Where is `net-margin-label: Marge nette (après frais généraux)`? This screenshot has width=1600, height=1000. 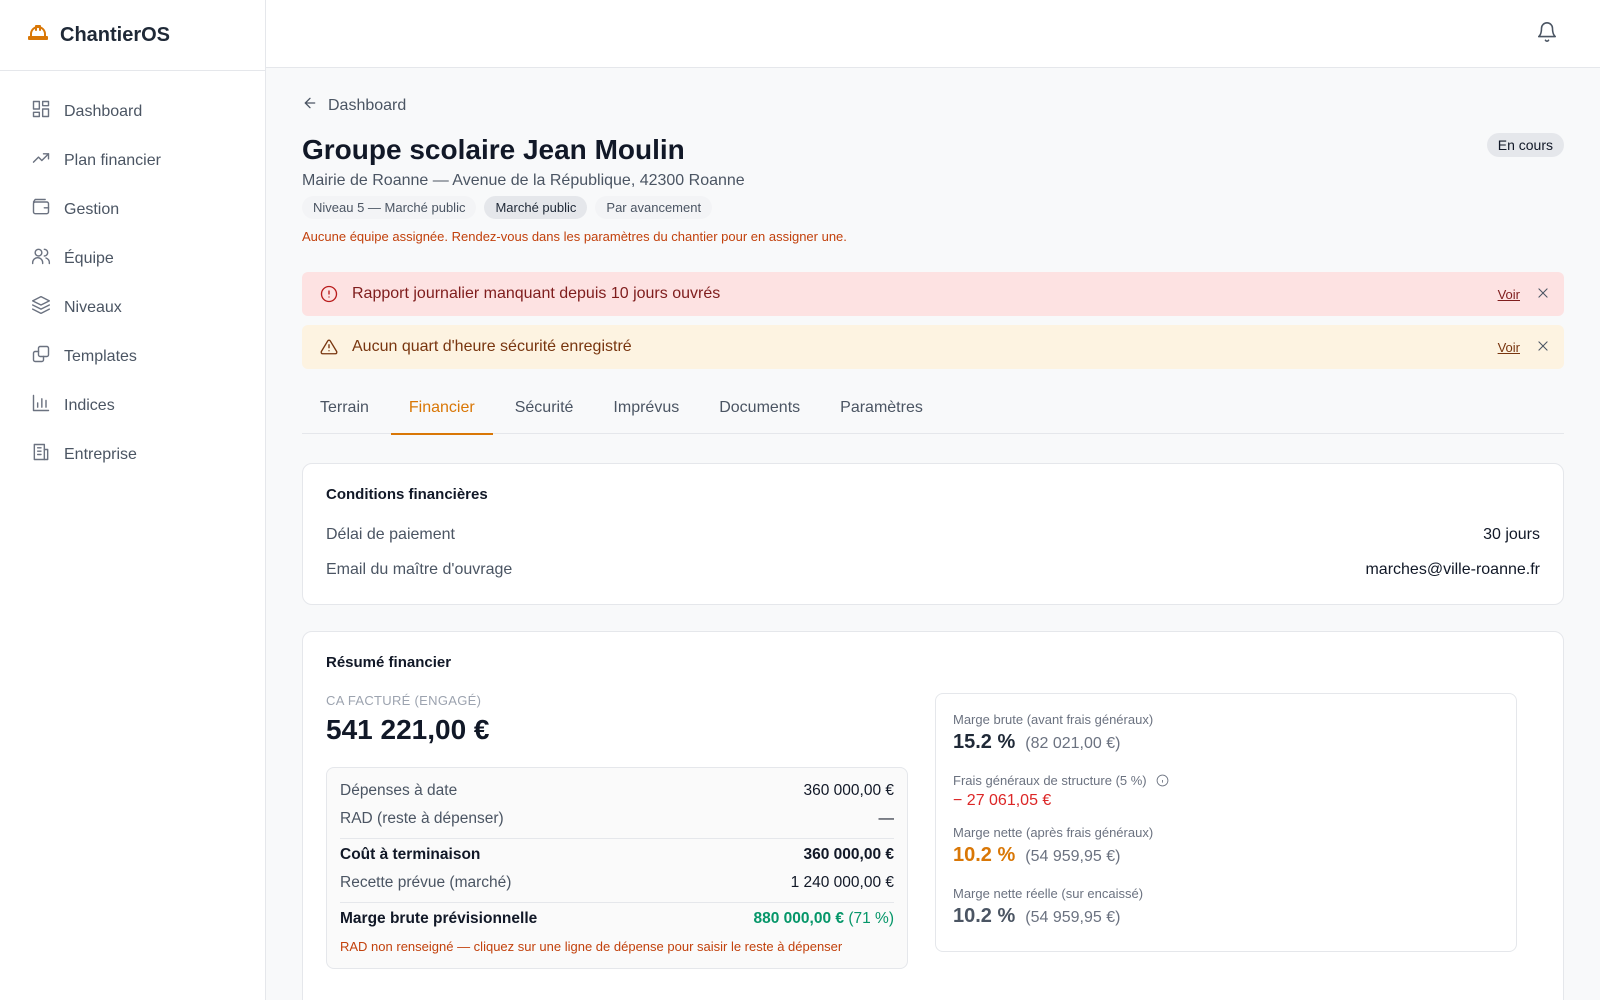
net-margin-label: Marge nette (après frais généraux) is located at coordinates (1053, 832).